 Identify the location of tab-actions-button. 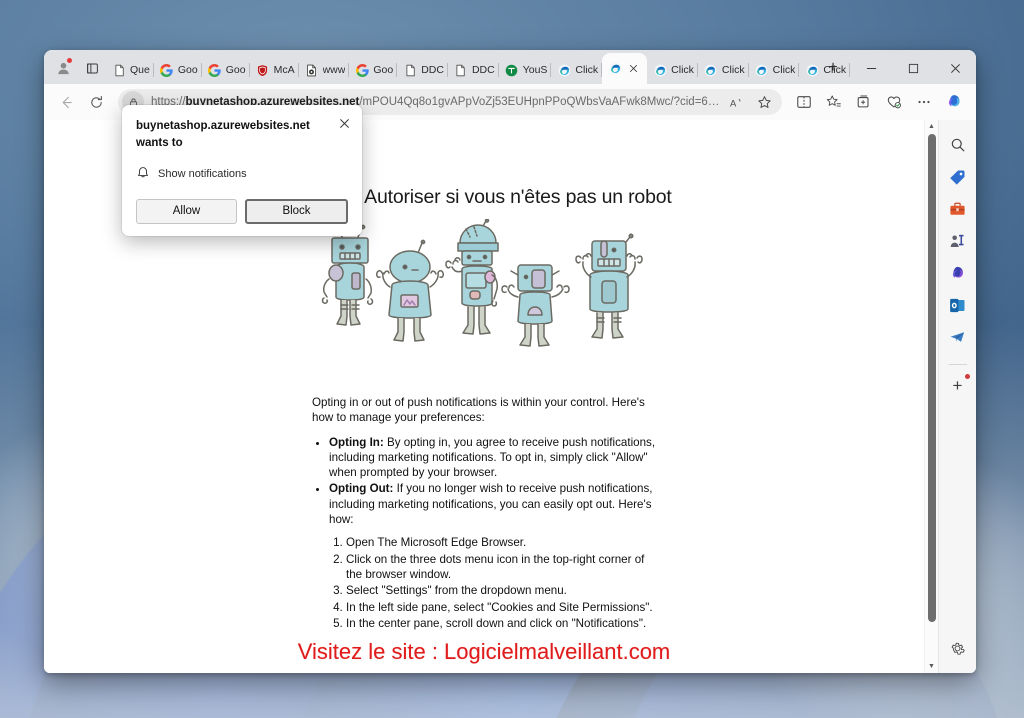
(92, 68).